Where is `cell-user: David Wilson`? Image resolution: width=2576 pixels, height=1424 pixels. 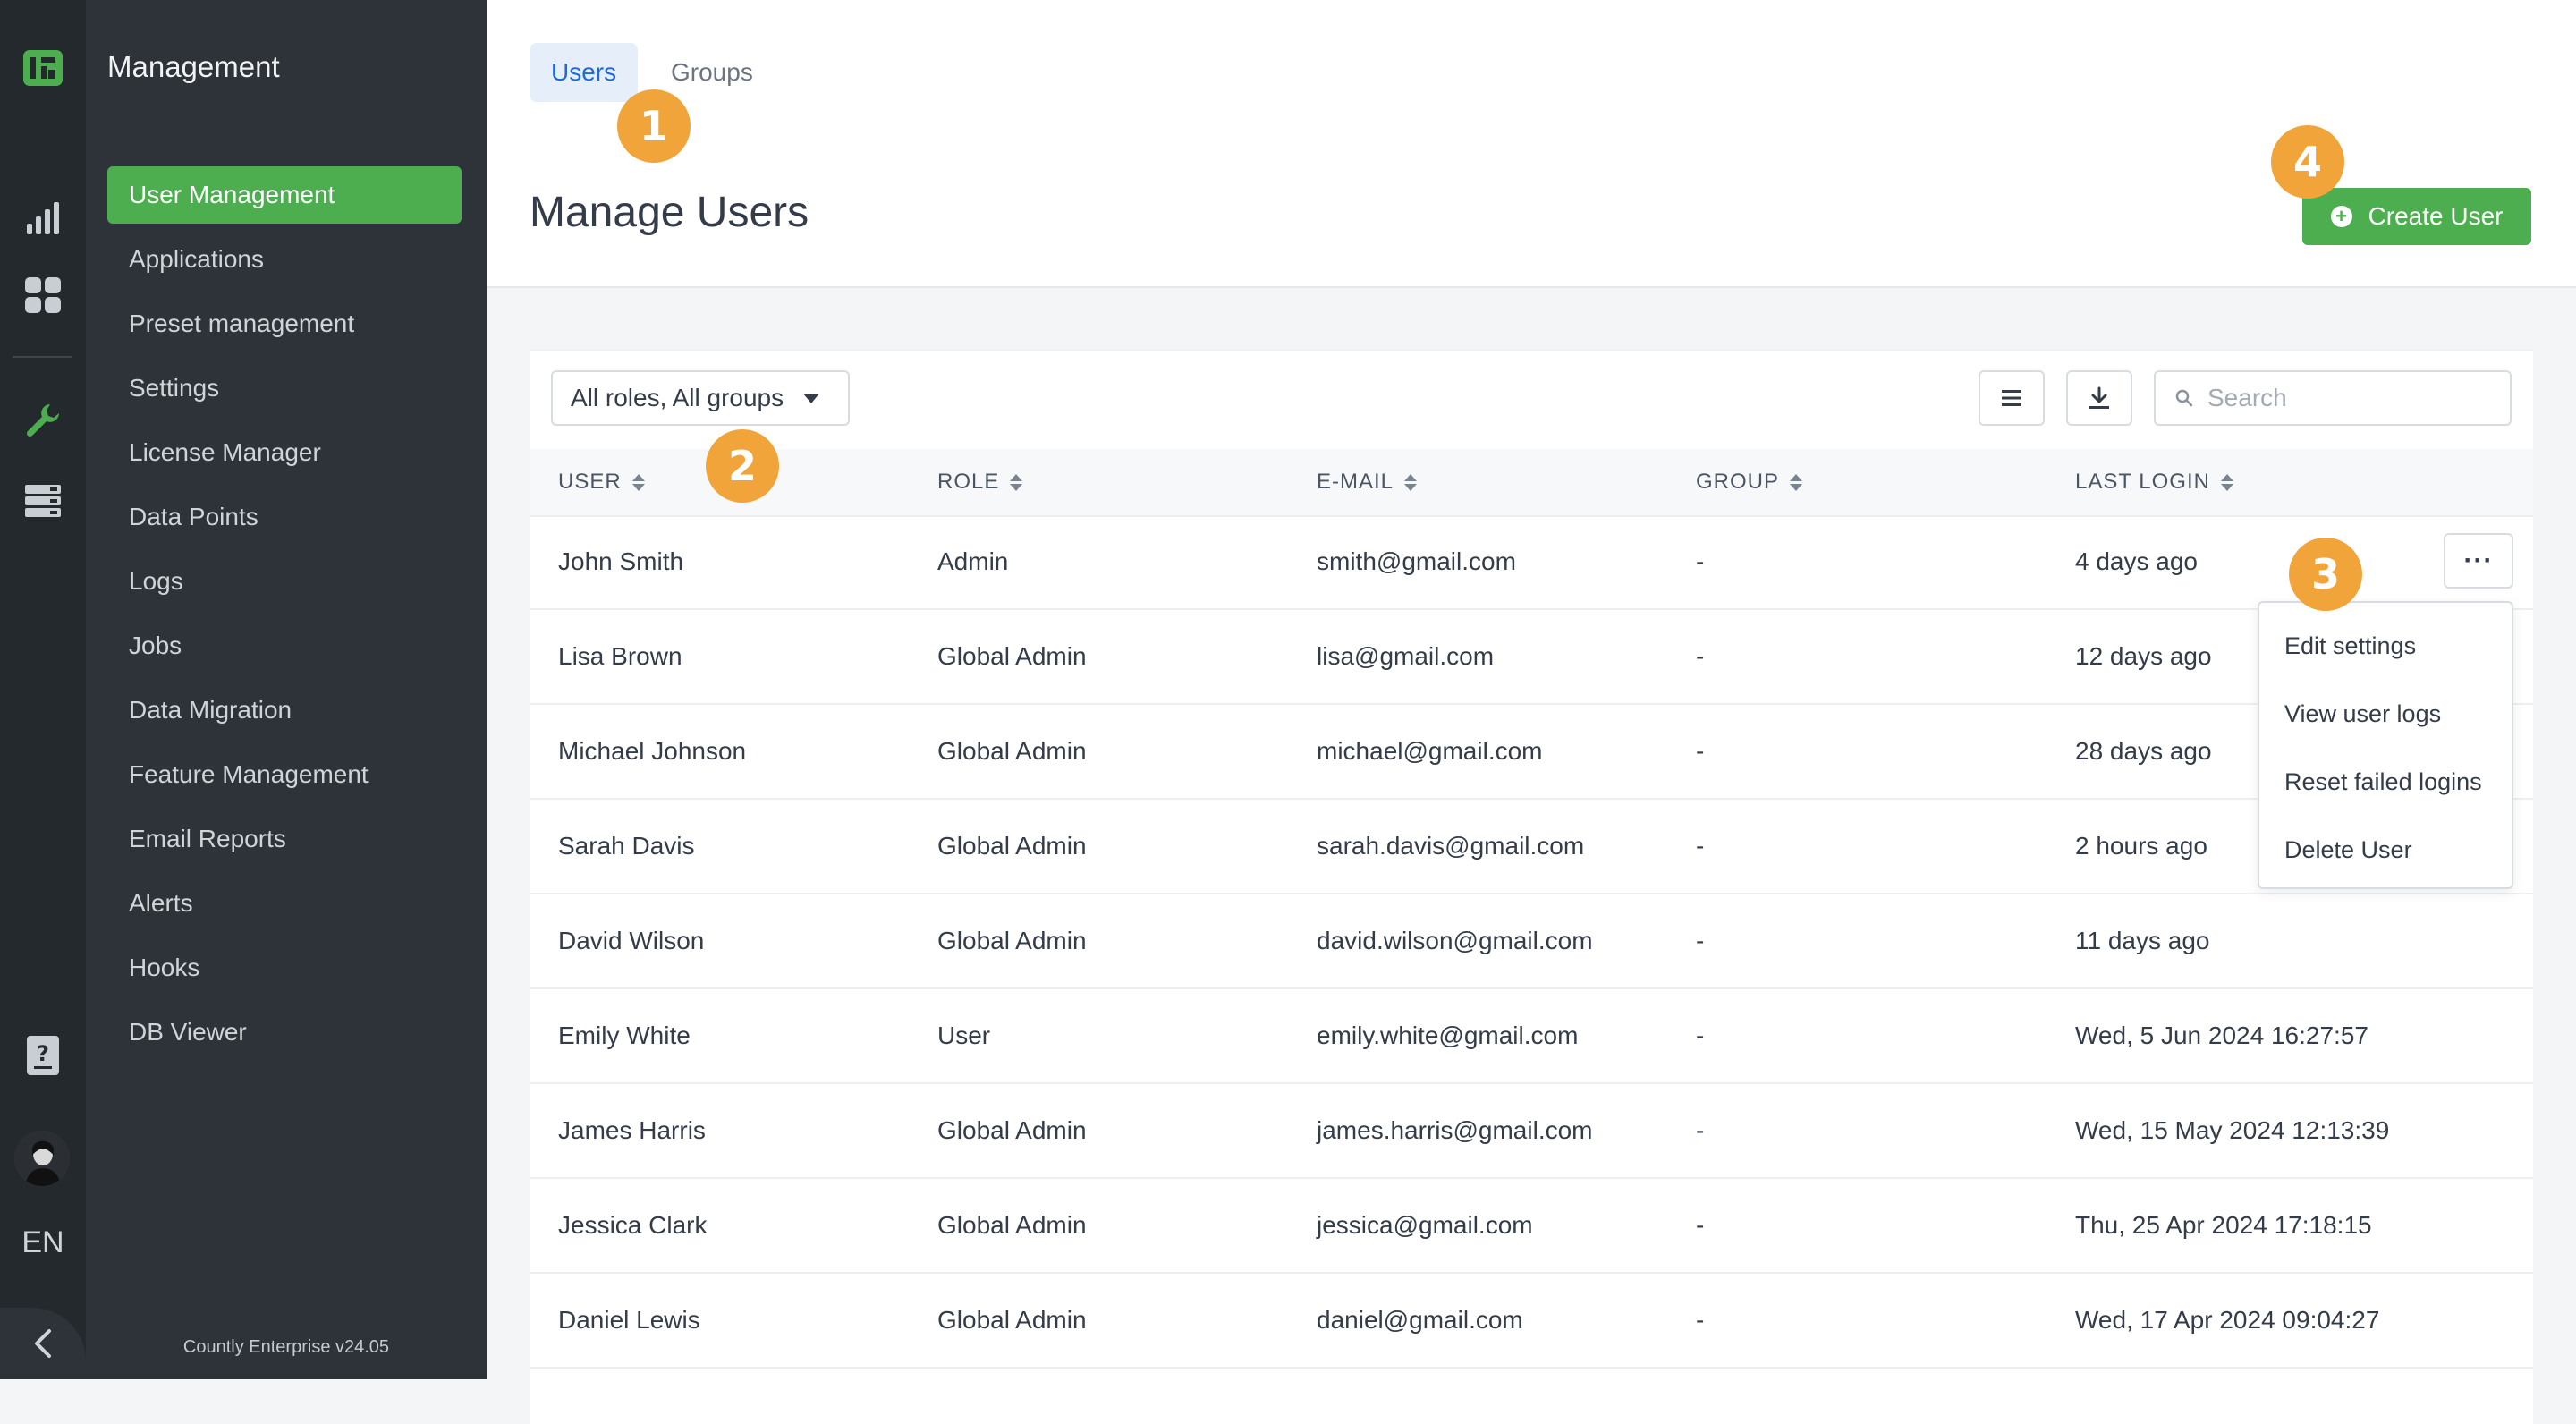 cell-user: David Wilson is located at coordinates (631, 940).